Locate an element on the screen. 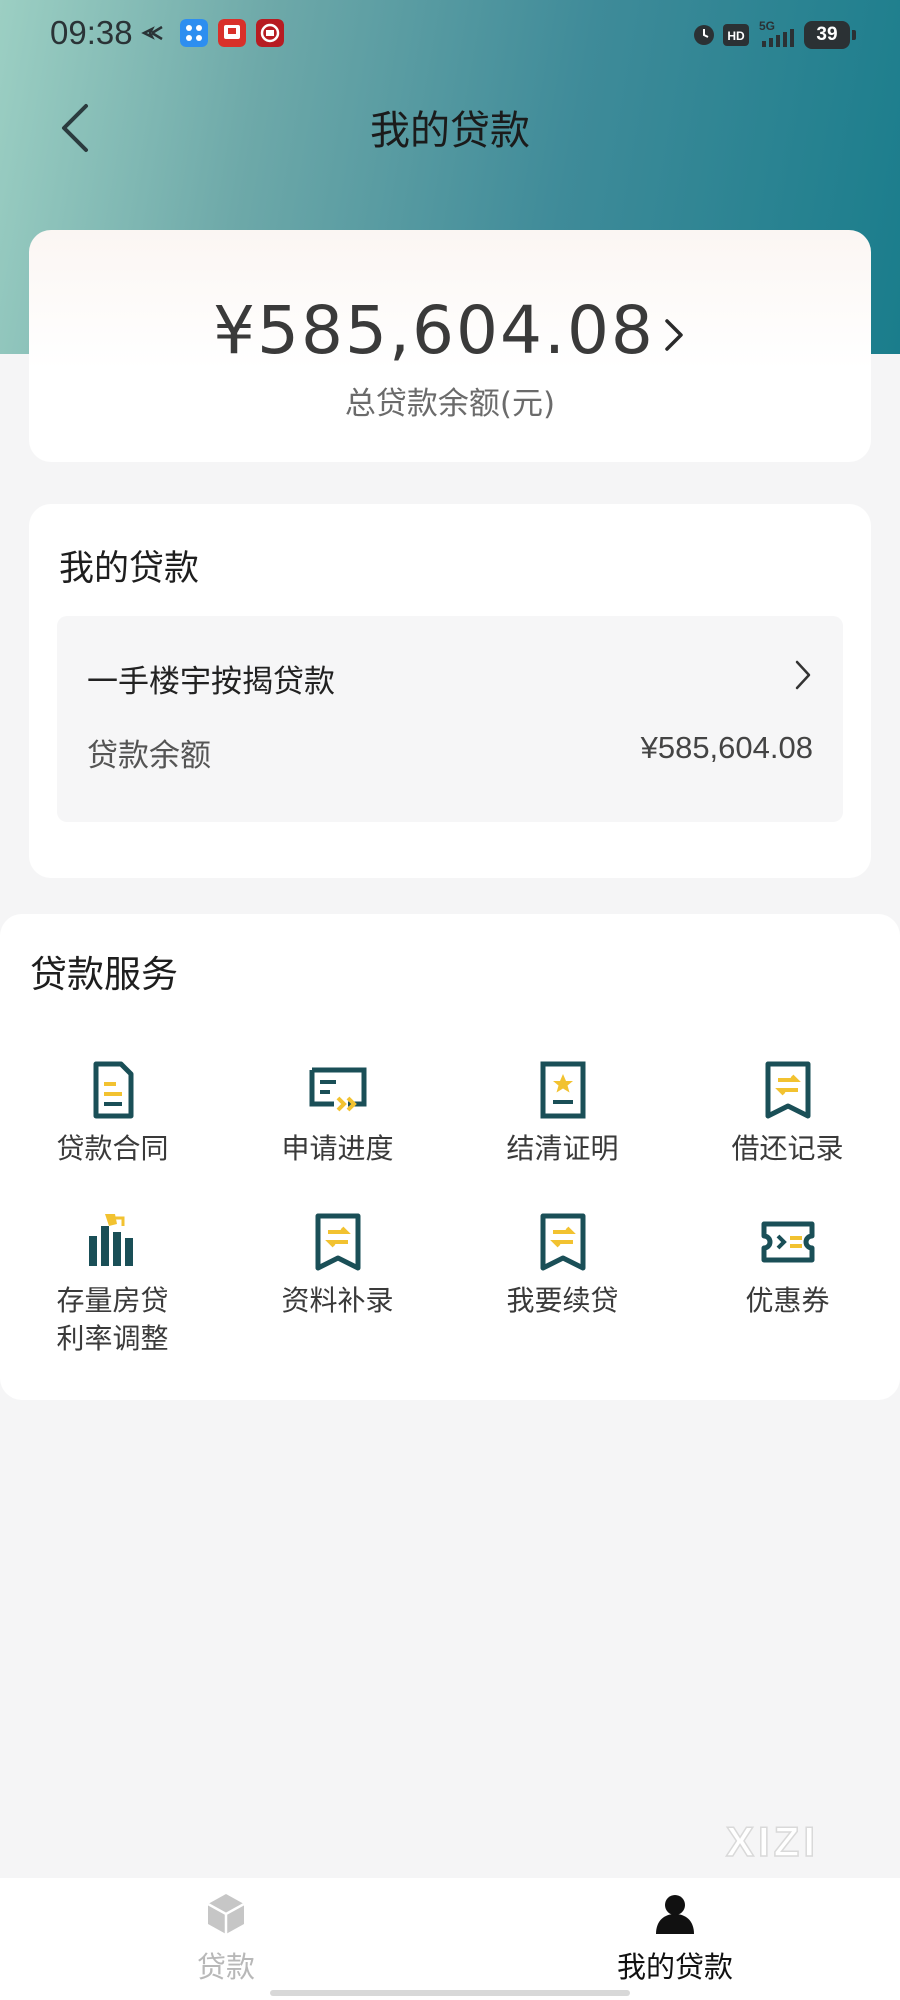  loan-services-title: 贷款服务 is located at coordinates (104, 974).